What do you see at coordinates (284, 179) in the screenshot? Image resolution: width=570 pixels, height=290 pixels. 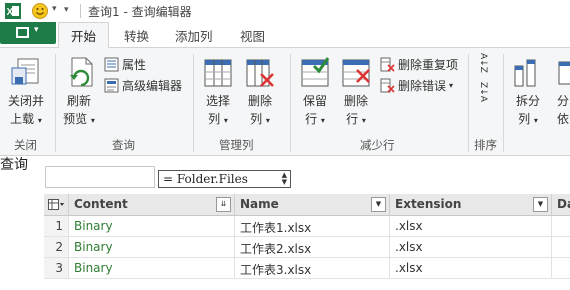 I see `formula-expand-icon: ▲ ▼` at bounding box center [284, 179].